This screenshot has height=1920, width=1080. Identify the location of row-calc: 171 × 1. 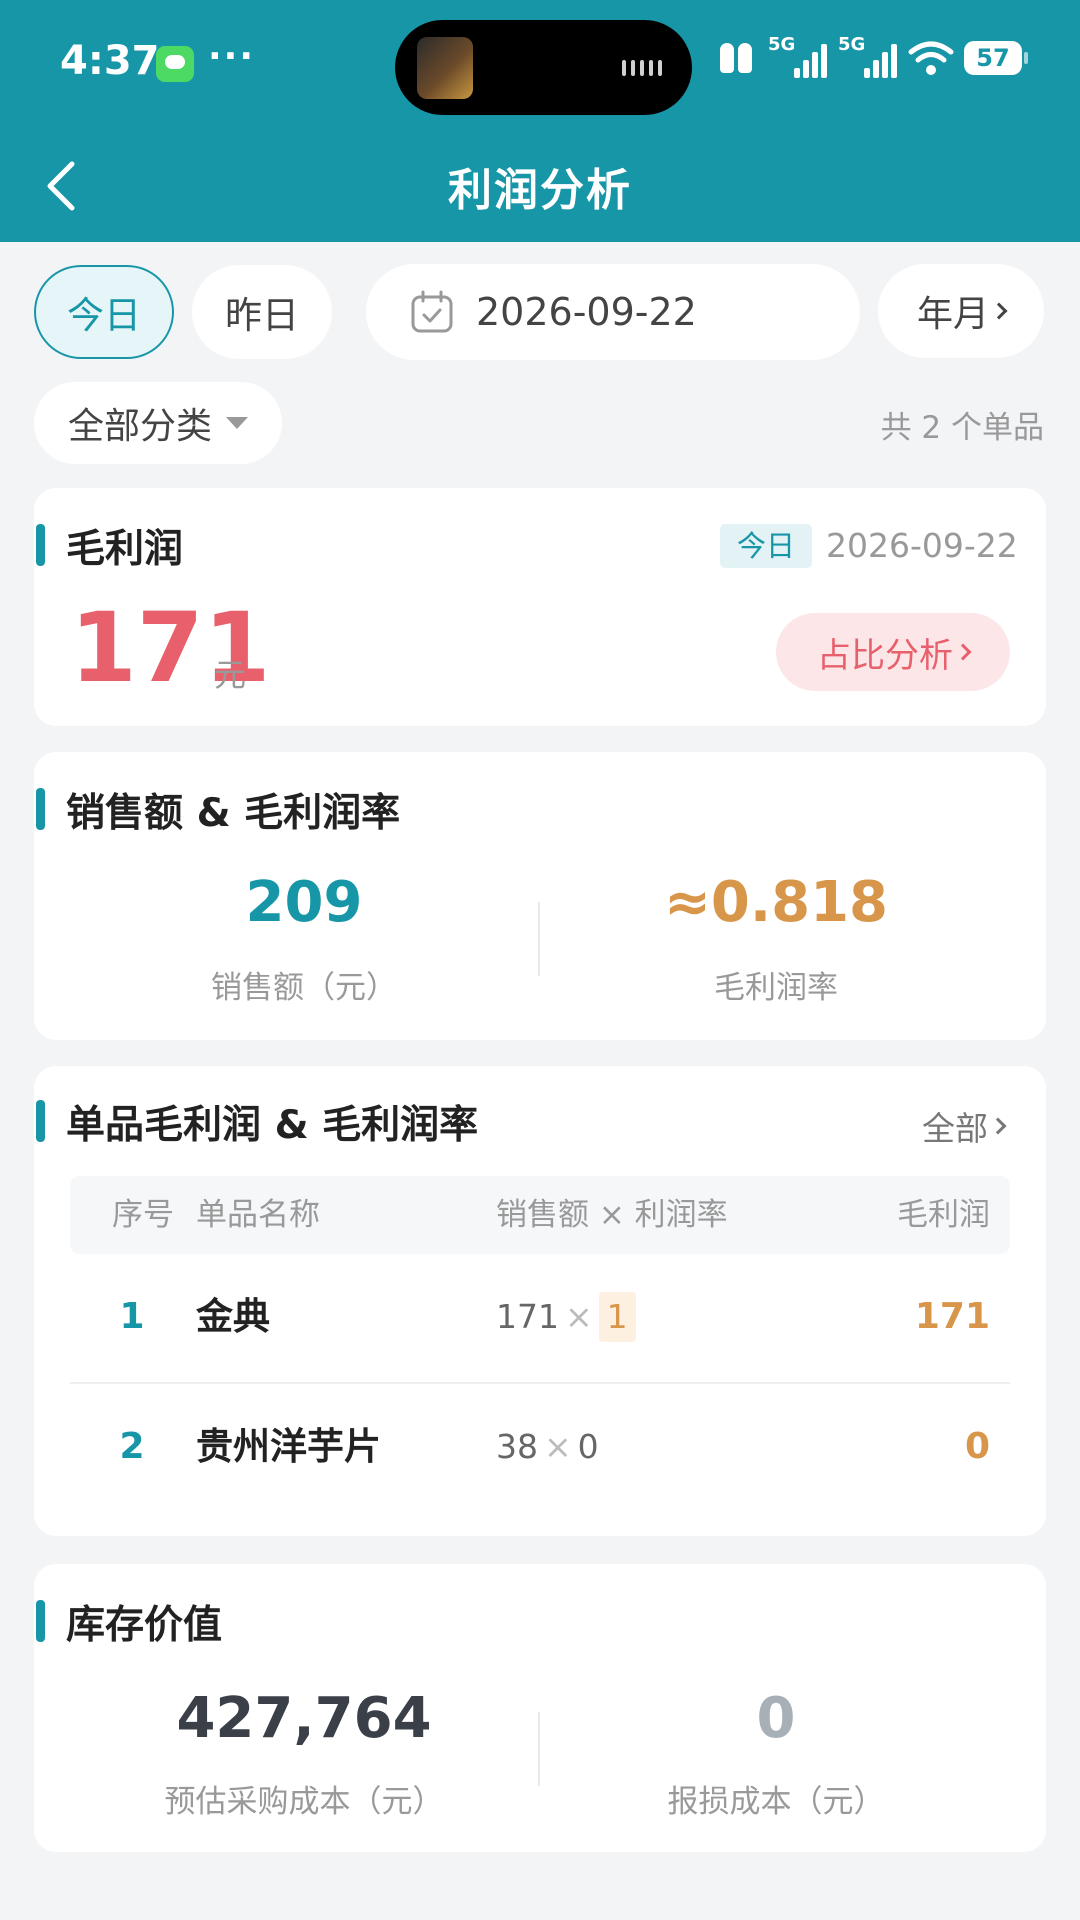
(566, 1317).